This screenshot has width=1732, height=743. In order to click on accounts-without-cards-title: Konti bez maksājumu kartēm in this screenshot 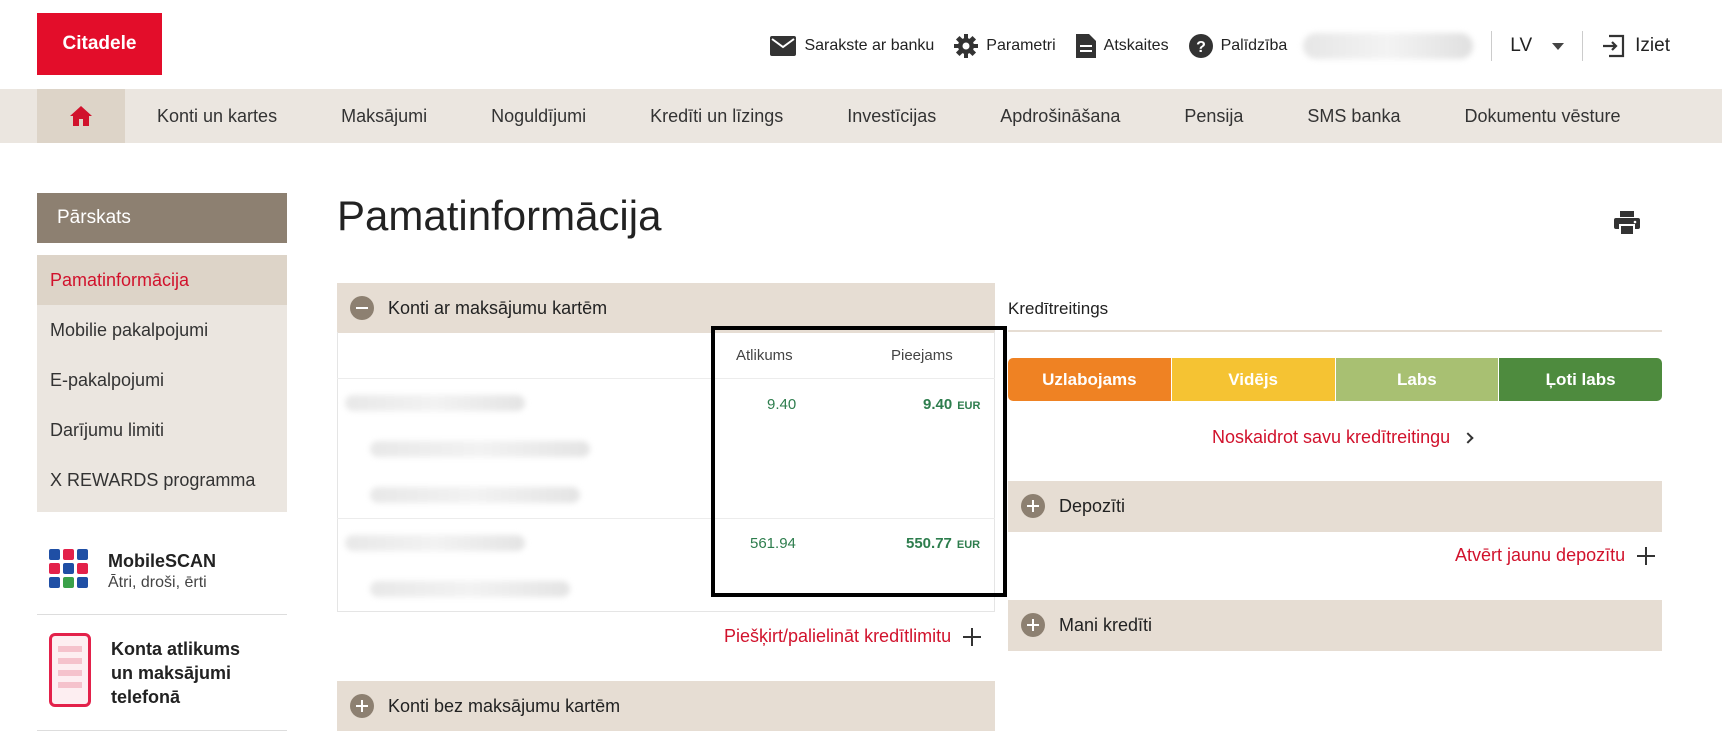, I will do `click(504, 705)`.